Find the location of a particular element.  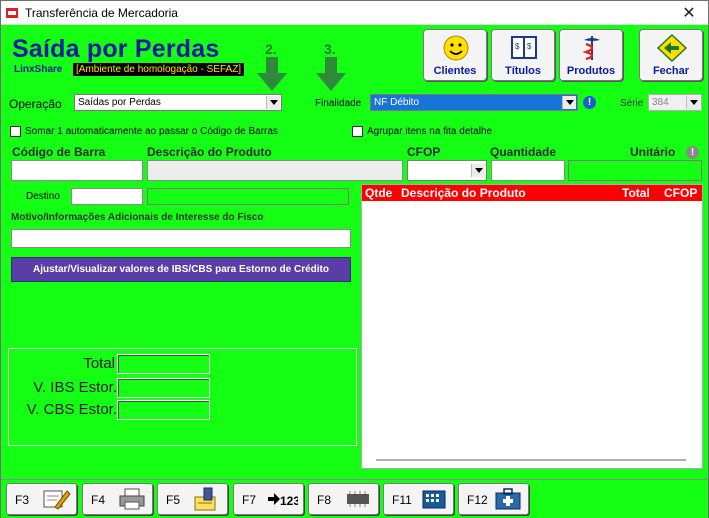

codigo-barra-label: Código de Barra is located at coordinates (59, 152).